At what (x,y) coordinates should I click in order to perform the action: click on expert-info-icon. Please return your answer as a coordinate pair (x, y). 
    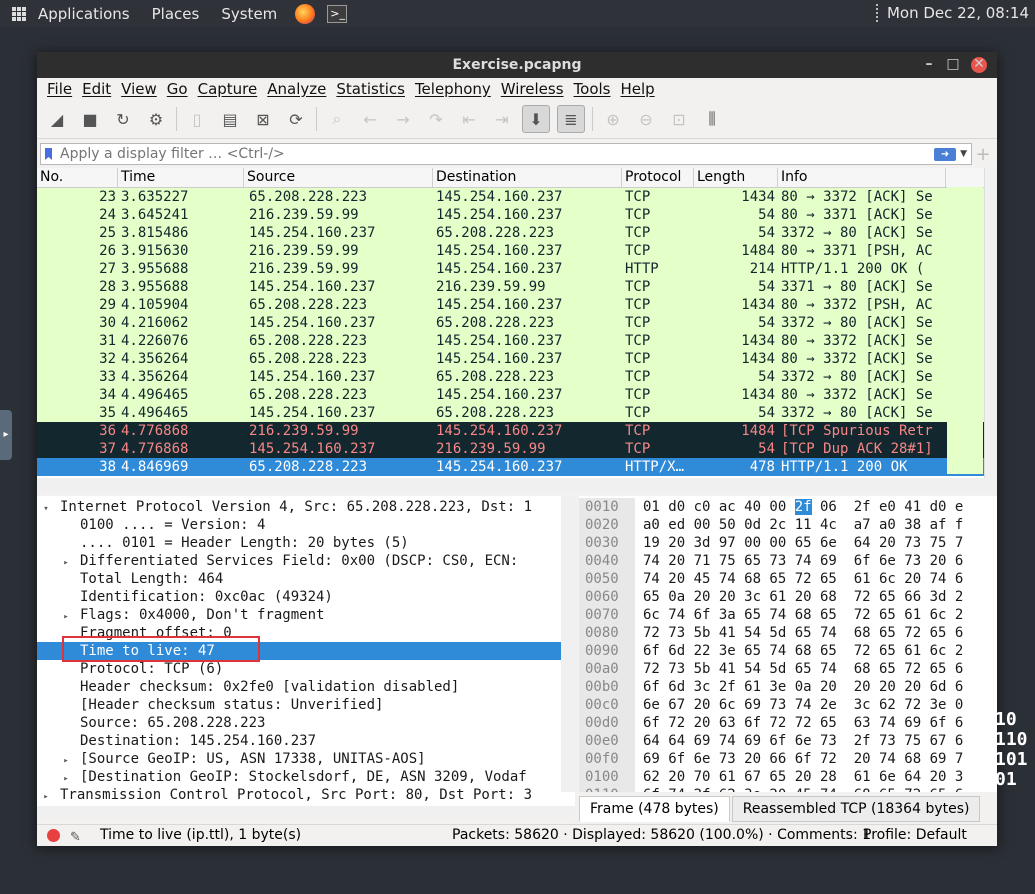
    Looking at the image, I should click on (53, 835).